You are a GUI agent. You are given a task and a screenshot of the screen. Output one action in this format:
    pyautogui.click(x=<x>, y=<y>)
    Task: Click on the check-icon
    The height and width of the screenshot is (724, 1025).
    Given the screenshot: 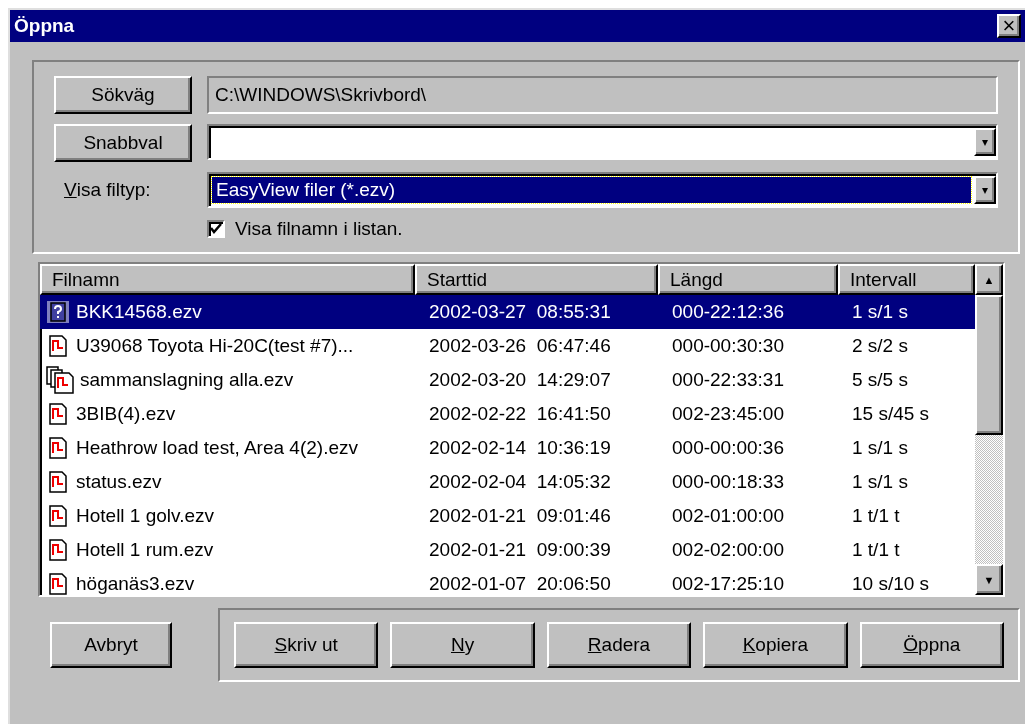 What is the action you would take?
    pyautogui.click(x=216, y=229)
    